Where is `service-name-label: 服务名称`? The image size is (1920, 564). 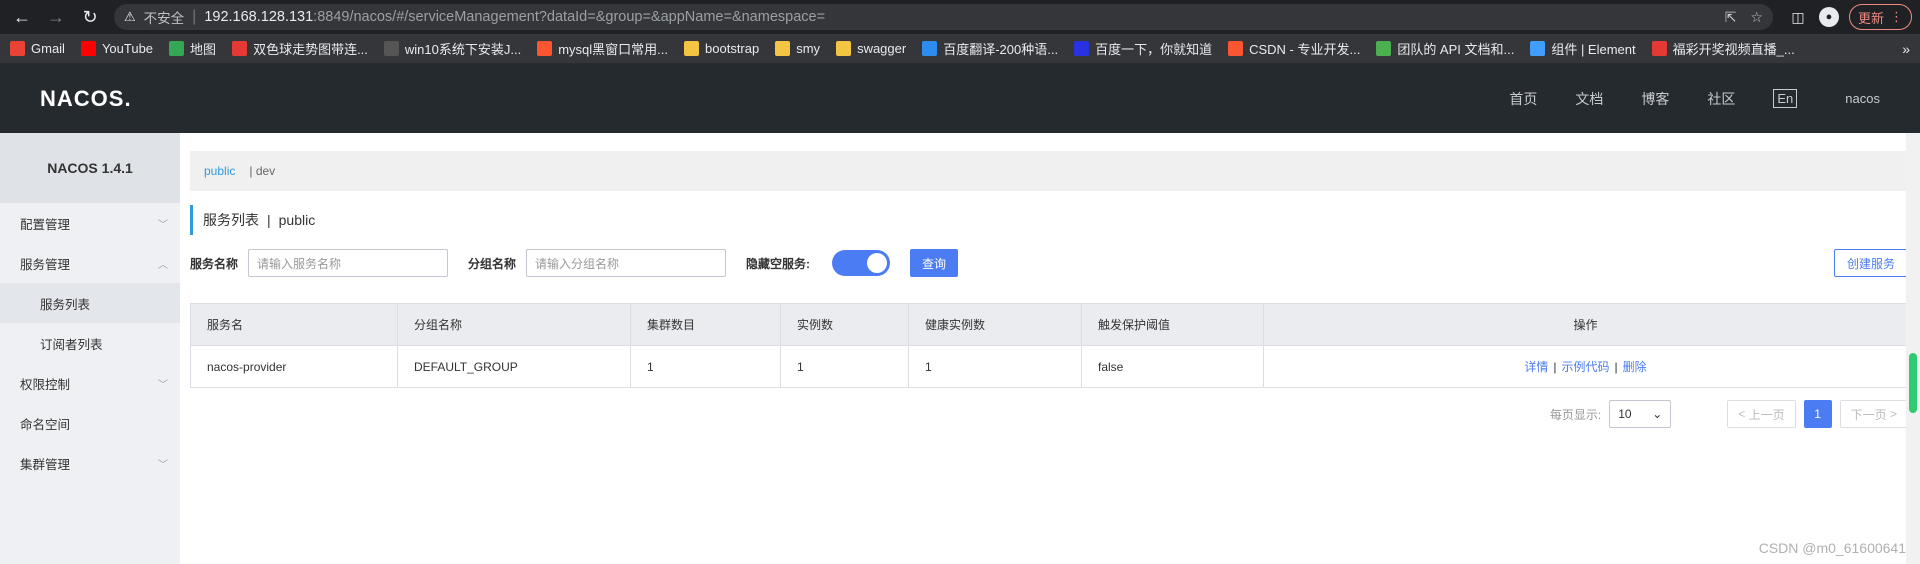 service-name-label: 服务名称 is located at coordinates (214, 263).